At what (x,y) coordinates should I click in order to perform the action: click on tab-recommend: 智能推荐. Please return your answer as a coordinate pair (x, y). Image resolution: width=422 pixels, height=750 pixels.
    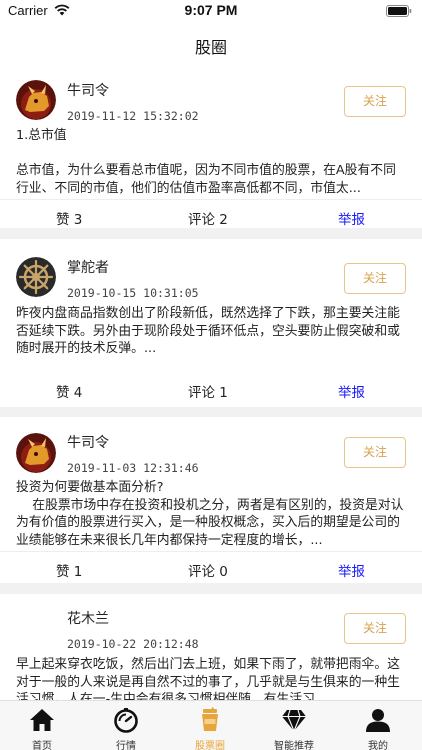
    Looking at the image, I should click on (294, 725).